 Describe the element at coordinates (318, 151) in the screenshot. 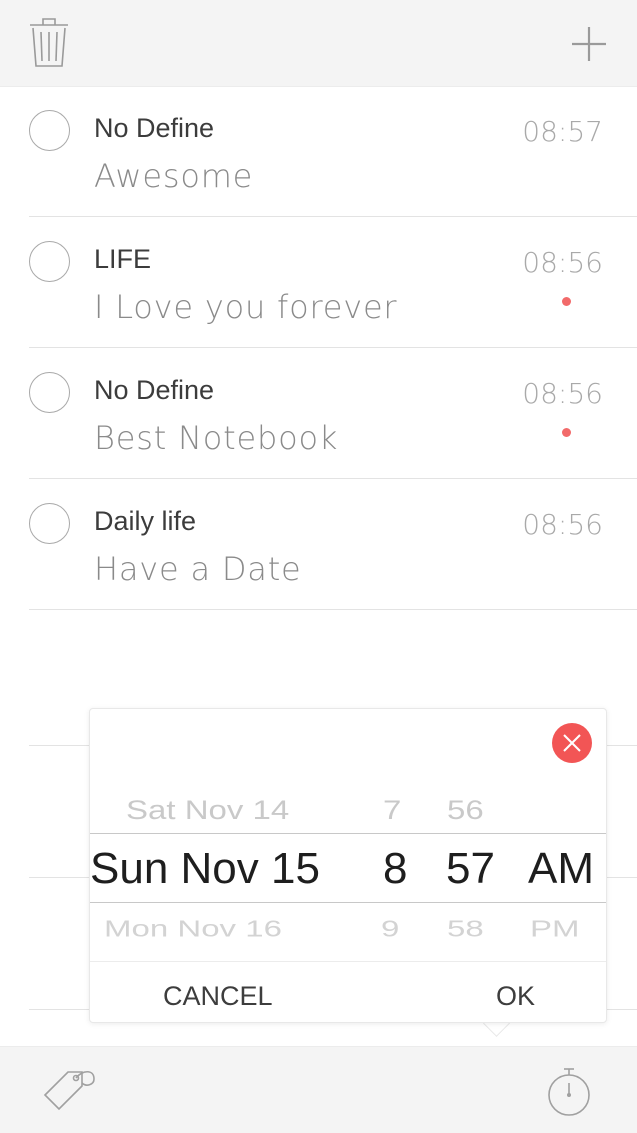

I see `task-row: No Define Awesome 08:57` at that location.